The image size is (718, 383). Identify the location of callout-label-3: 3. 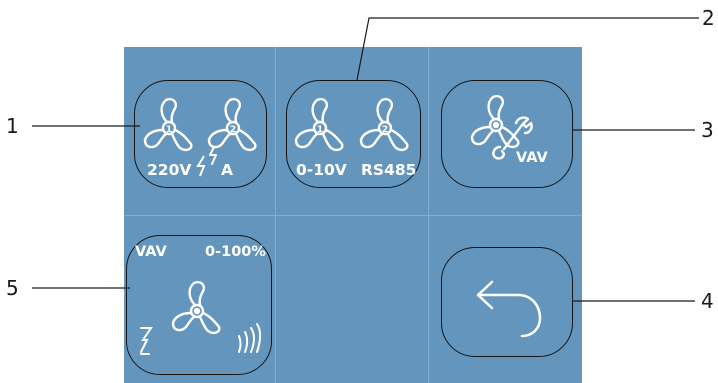
(707, 130).